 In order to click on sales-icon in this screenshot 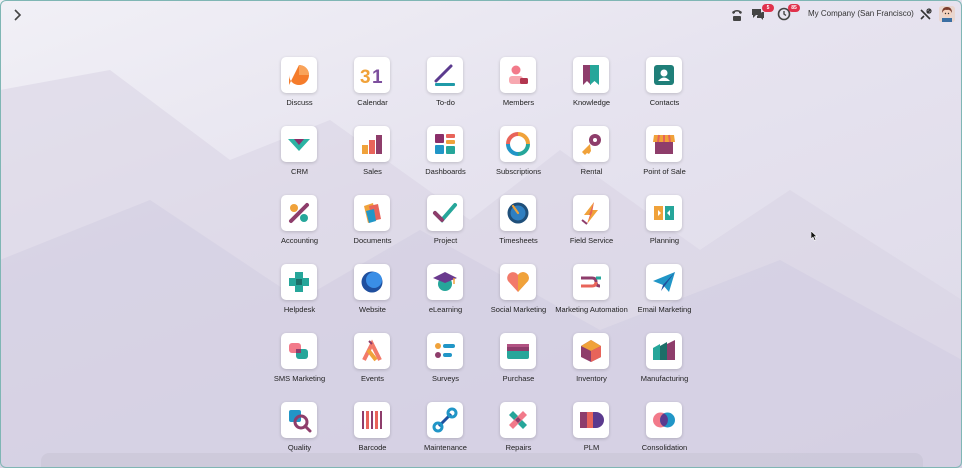, I will do `click(372, 144)`.